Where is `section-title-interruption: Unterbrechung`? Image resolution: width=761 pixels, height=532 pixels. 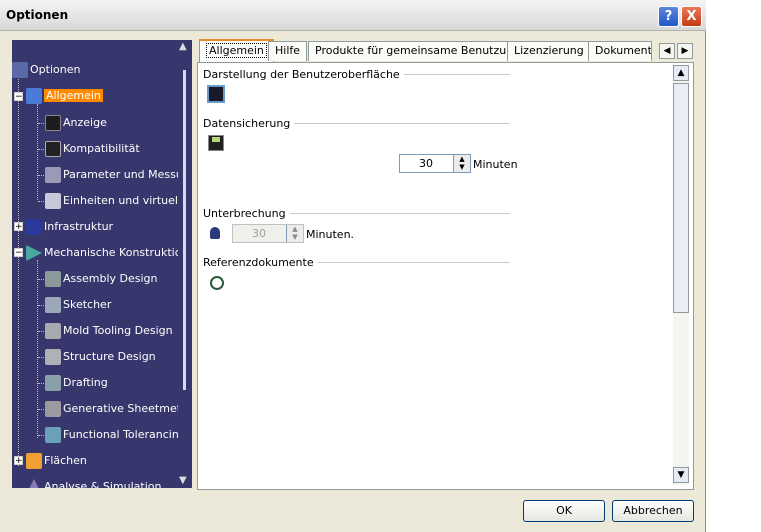
section-title-interruption: Unterbrechung is located at coordinates (246, 213).